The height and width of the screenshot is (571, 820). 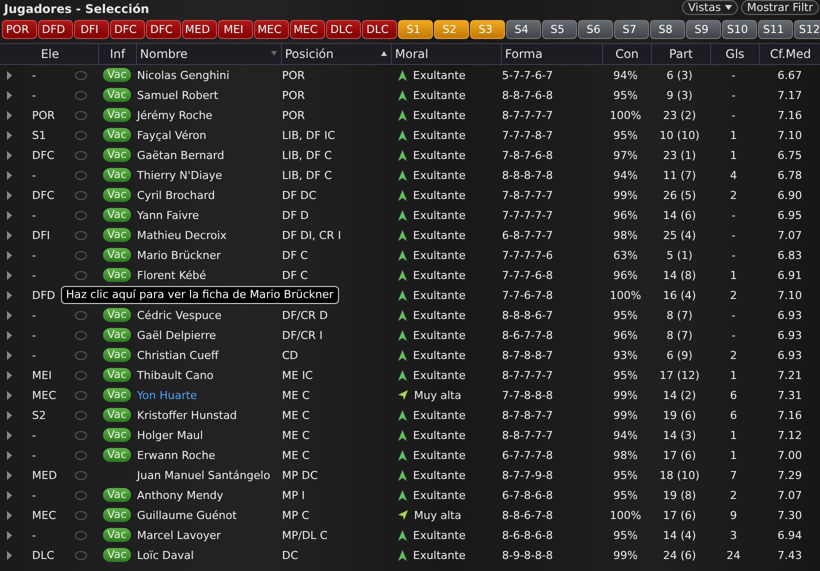 I want to click on table-cell-text: DLC, so click(x=44, y=555).